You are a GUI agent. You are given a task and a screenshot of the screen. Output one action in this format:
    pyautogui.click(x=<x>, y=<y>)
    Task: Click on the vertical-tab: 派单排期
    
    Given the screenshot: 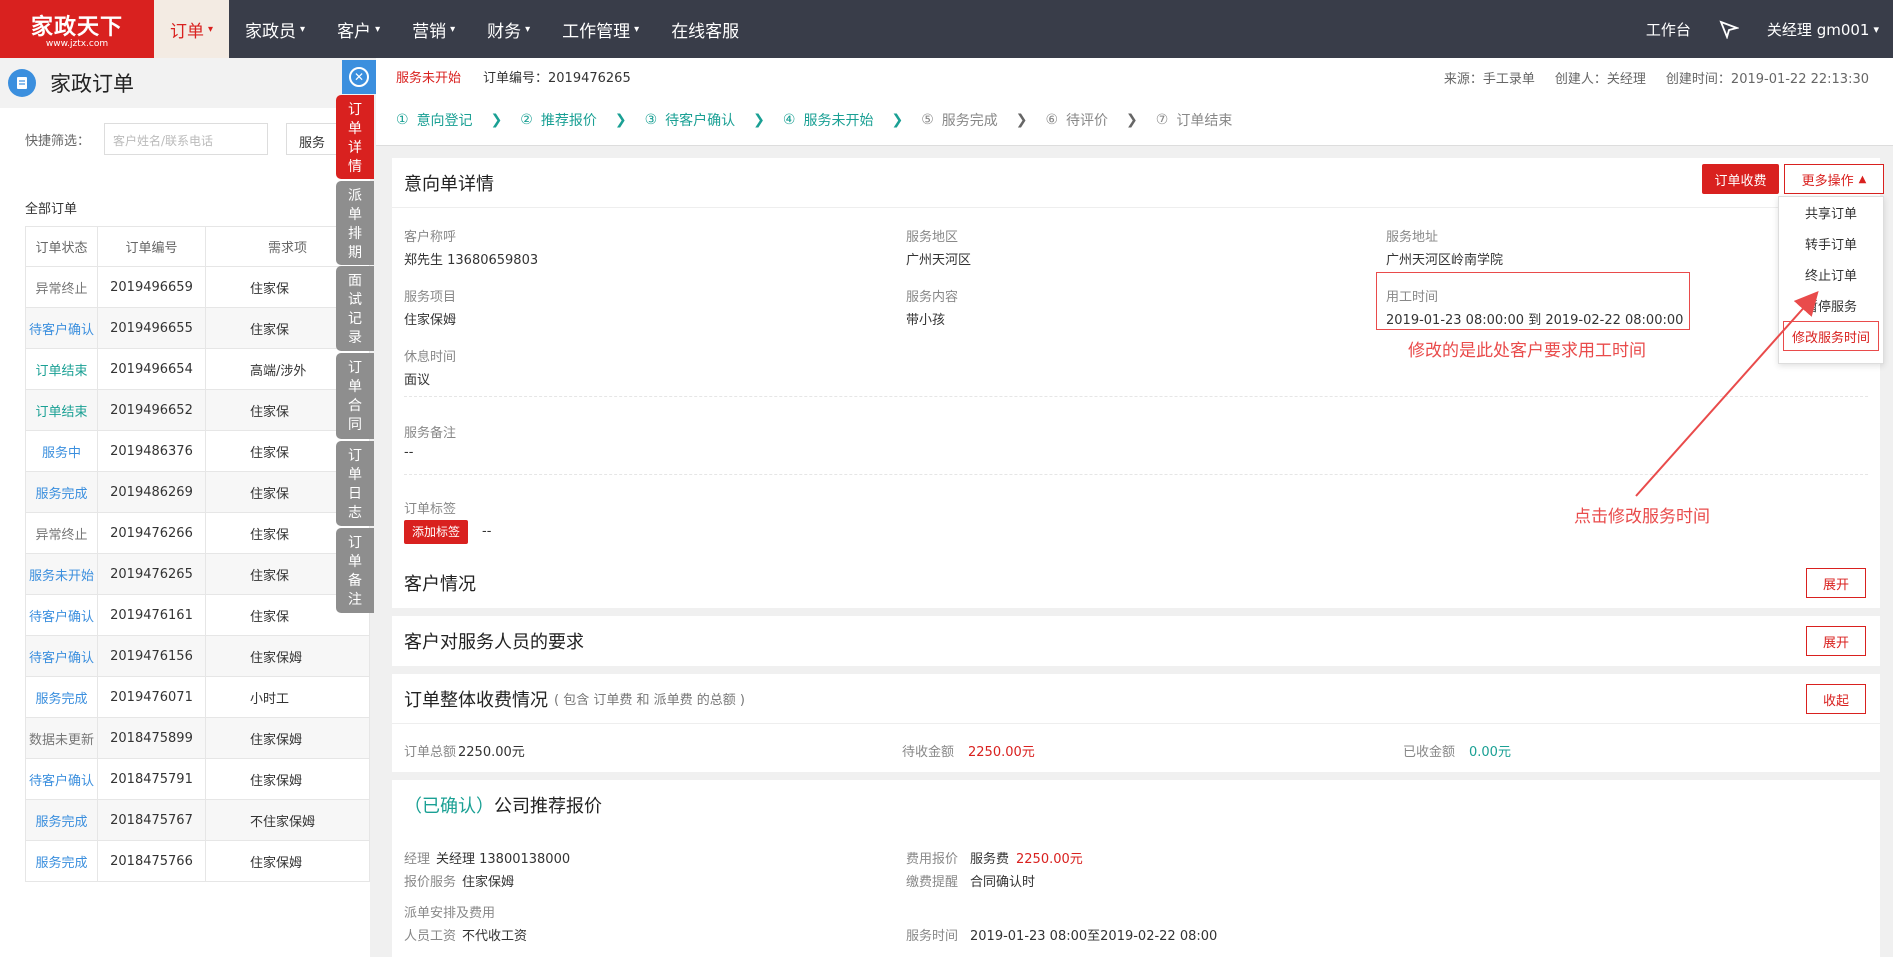 What is the action you would take?
    pyautogui.click(x=355, y=223)
    